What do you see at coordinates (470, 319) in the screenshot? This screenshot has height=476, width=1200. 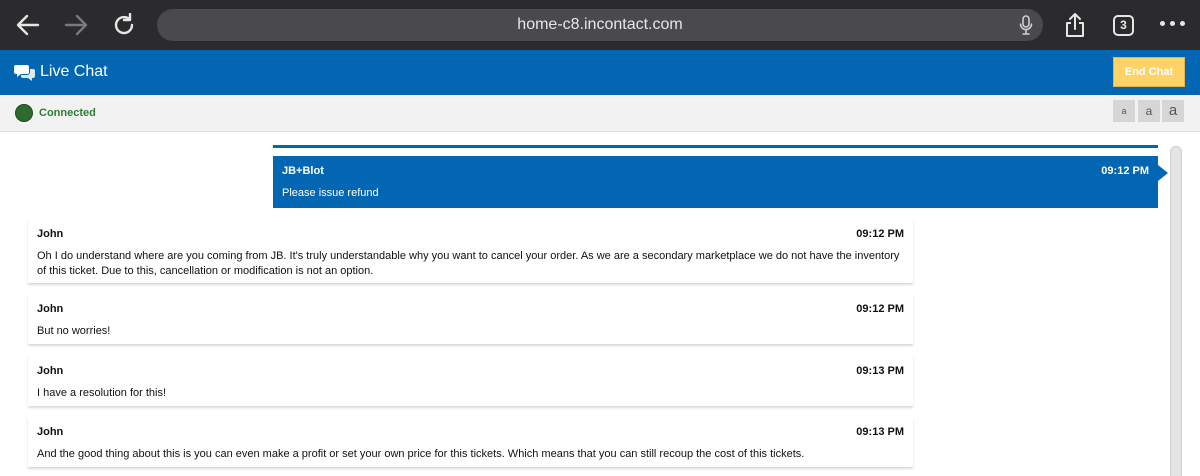 I see `message-incoming: John 09:12 PM But no worries!` at bounding box center [470, 319].